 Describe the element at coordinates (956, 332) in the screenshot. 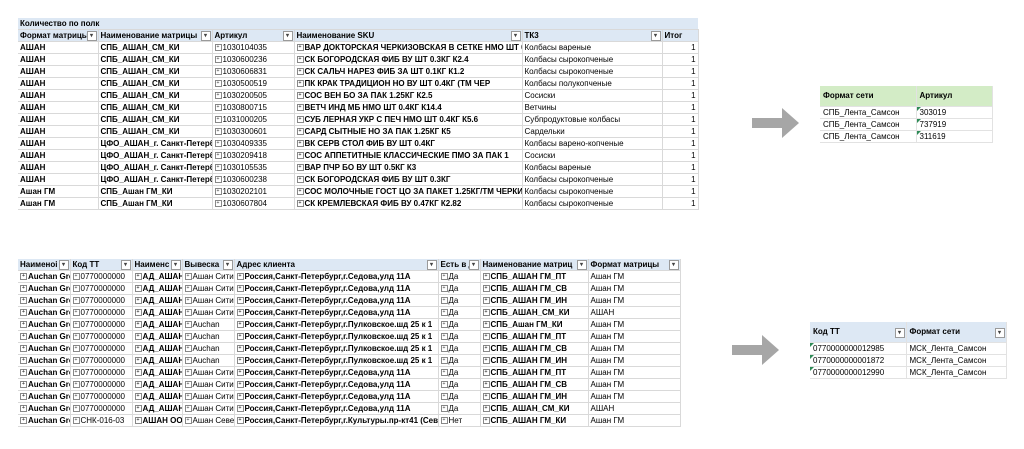

I see `column-header: Формат сети ▾` at that location.